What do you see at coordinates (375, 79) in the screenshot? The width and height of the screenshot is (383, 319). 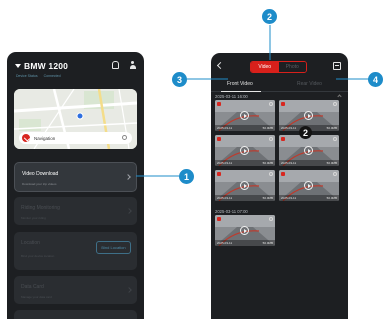 I see `callout-4: 4` at bounding box center [375, 79].